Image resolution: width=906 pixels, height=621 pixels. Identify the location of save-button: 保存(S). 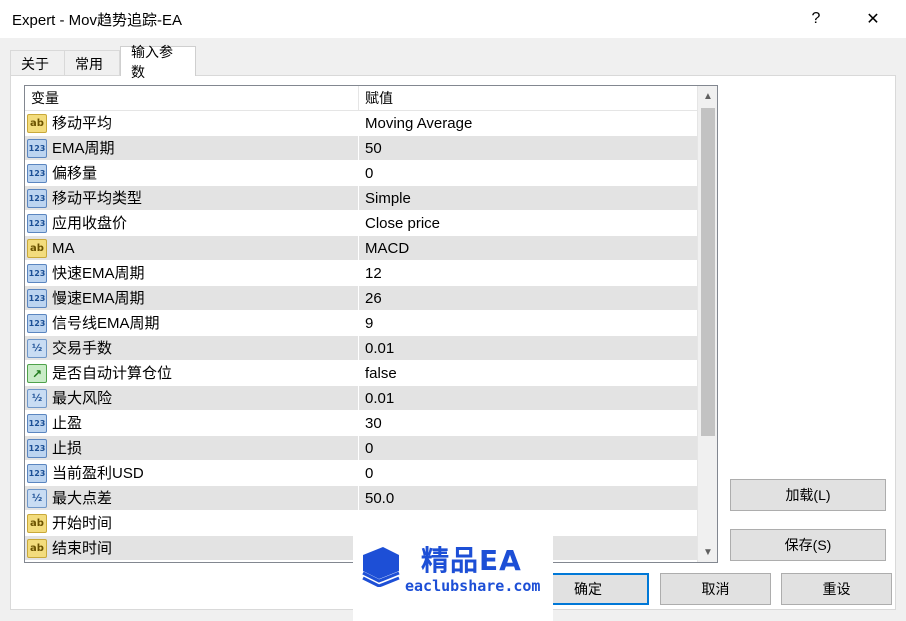
(808, 545).